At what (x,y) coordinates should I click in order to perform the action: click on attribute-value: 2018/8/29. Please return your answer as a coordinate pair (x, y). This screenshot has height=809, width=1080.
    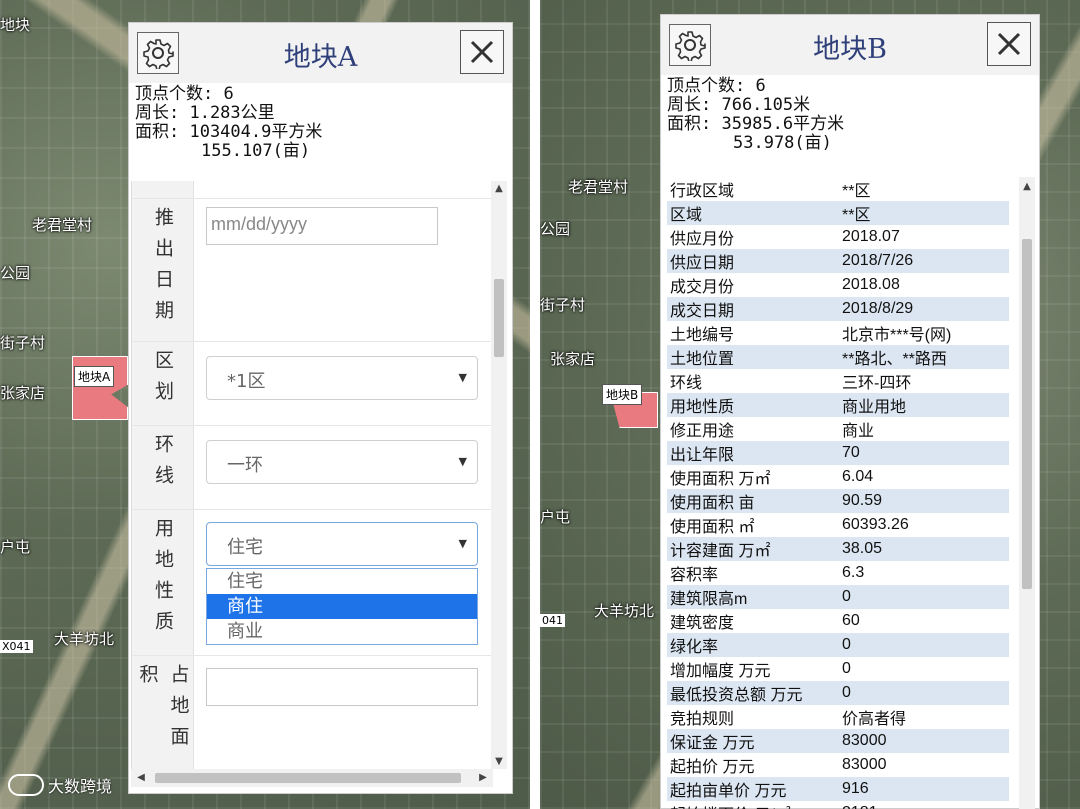
    Looking at the image, I should click on (924, 309).